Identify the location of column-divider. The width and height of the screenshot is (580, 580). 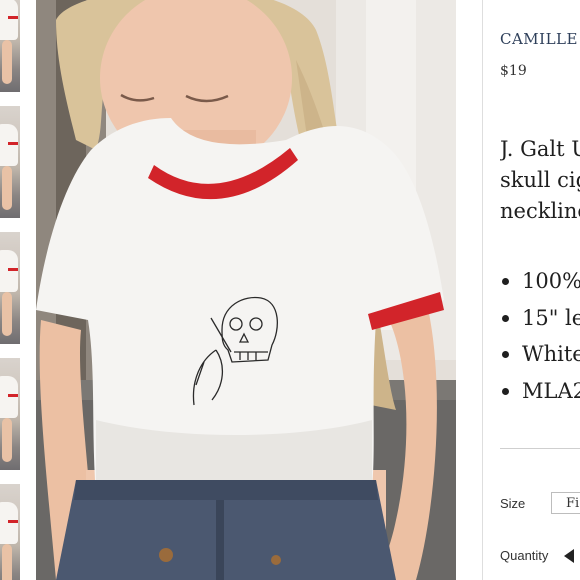
(482, 290).